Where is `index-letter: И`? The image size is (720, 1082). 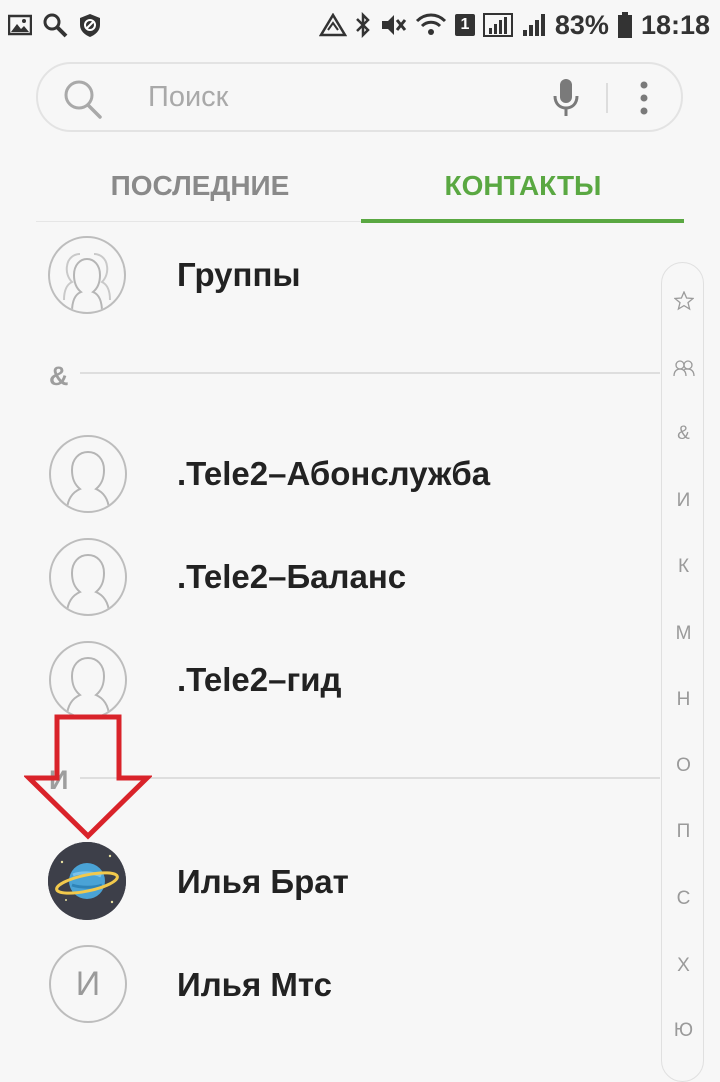
index-letter: И is located at coordinates (683, 501).